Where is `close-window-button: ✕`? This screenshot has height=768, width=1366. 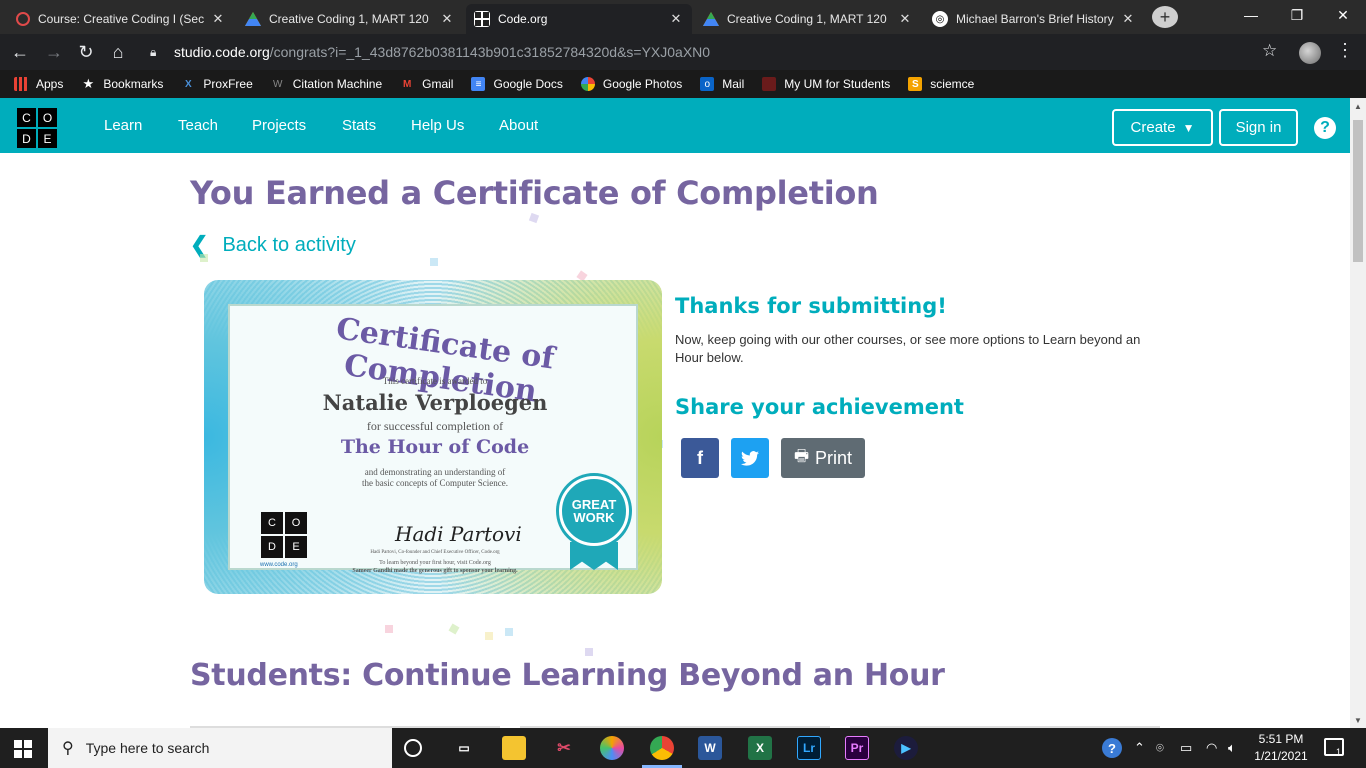 close-window-button: ✕ is located at coordinates (1343, 17).